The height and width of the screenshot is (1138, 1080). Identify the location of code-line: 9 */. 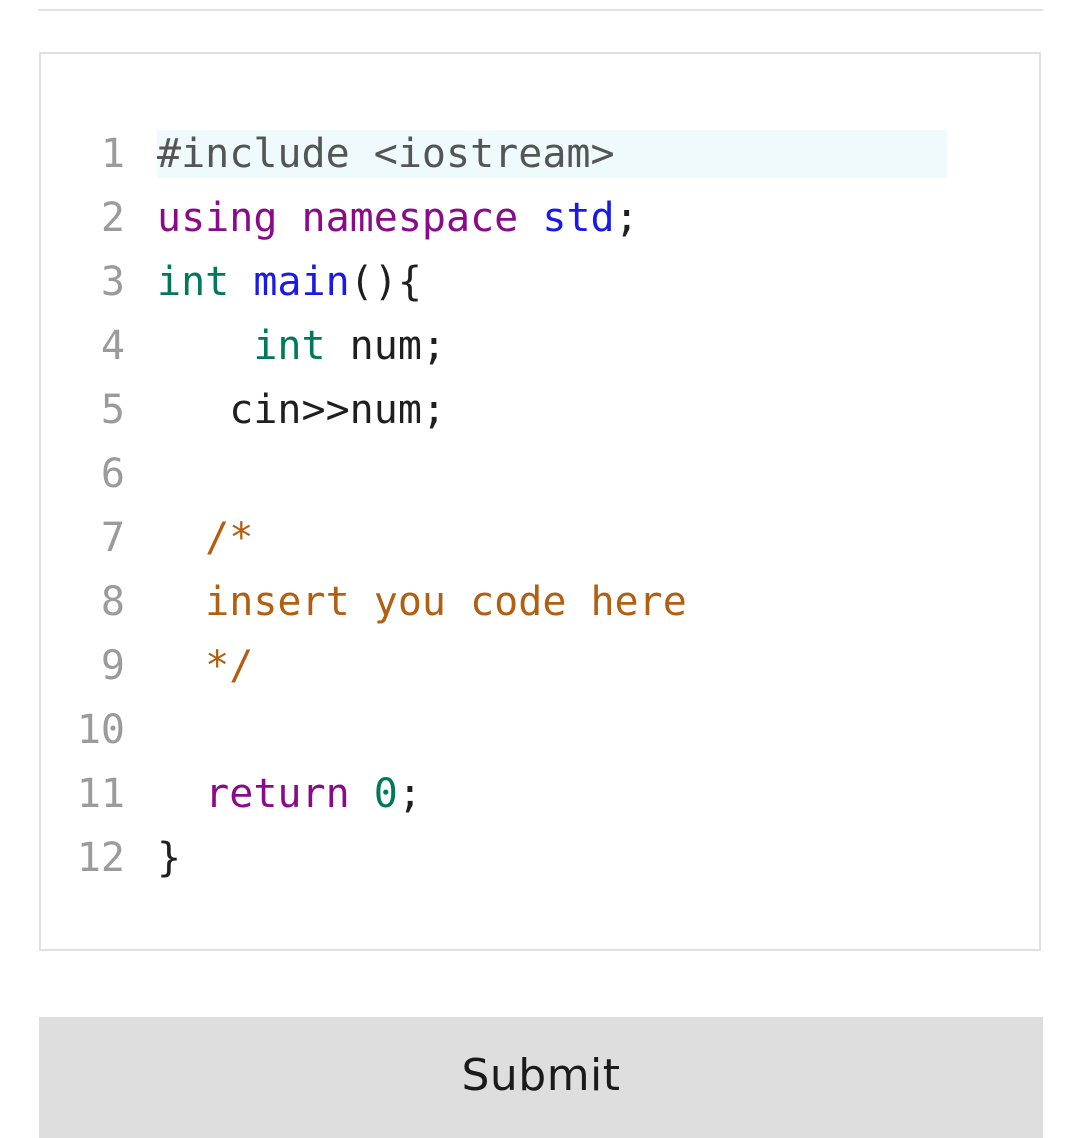
(540, 666).